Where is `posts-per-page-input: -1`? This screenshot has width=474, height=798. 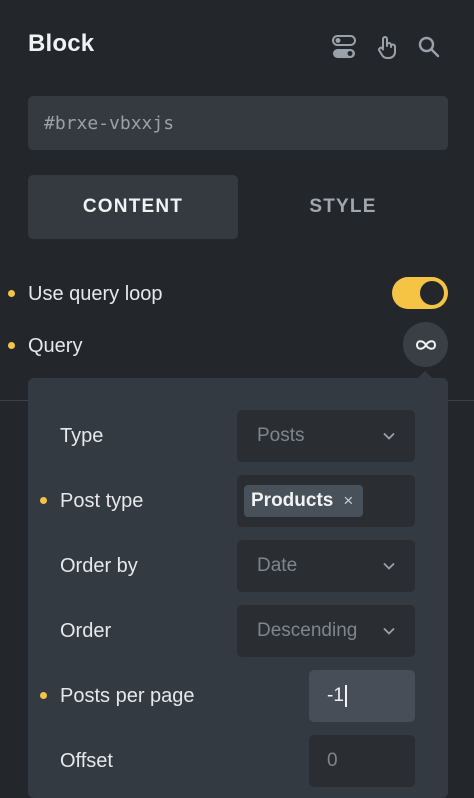 posts-per-page-input: -1 is located at coordinates (362, 696).